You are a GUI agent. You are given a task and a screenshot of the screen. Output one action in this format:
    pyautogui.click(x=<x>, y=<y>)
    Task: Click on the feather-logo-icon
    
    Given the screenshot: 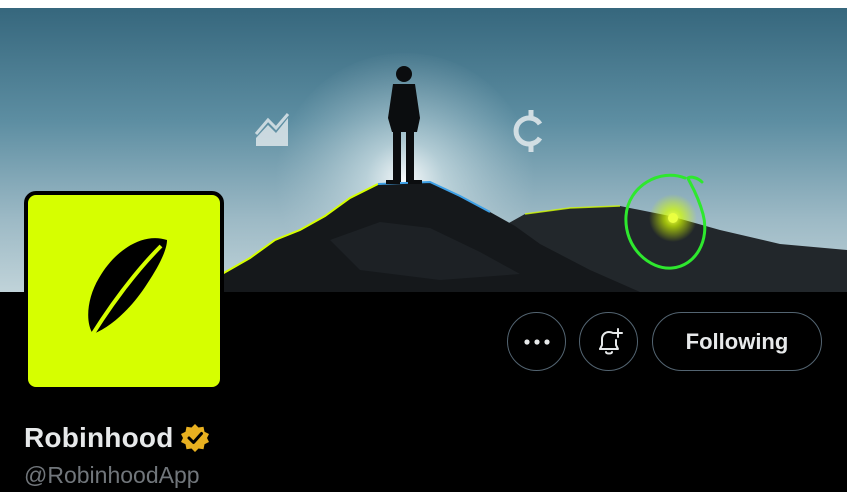 What is the action you would take?
    pyautogui.click(x=124, y=295)
    